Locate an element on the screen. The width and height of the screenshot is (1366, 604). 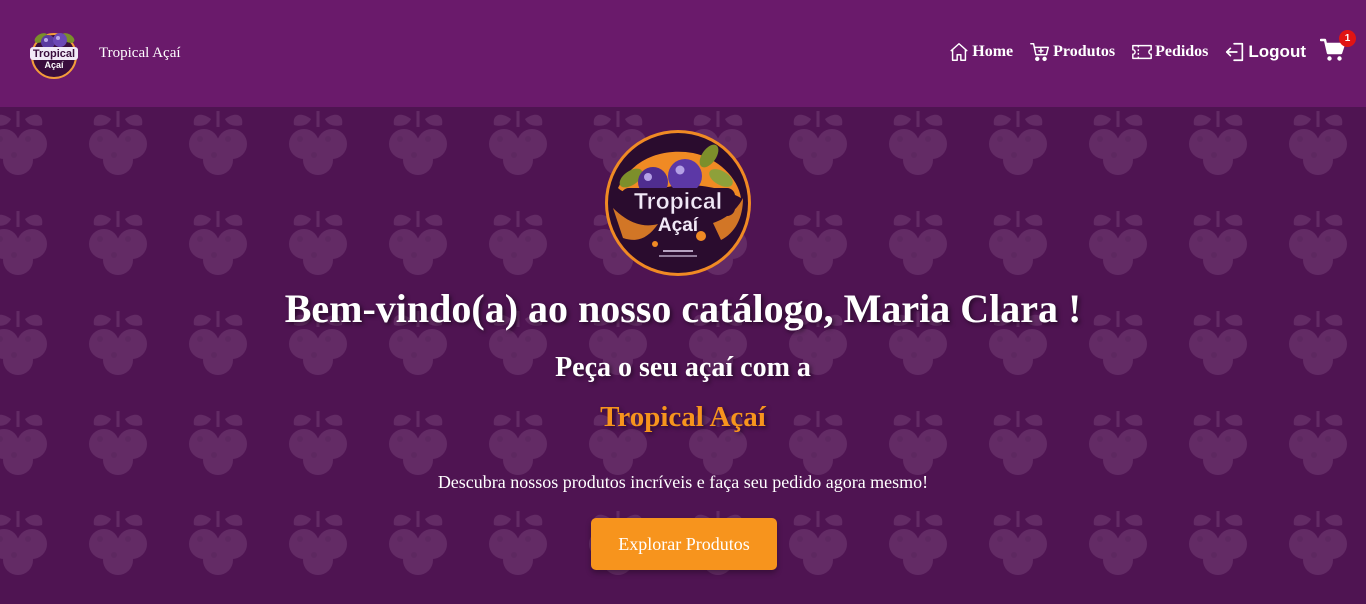
nav-link-produtos-label: Produtos is located at coordinates (1084, 51).